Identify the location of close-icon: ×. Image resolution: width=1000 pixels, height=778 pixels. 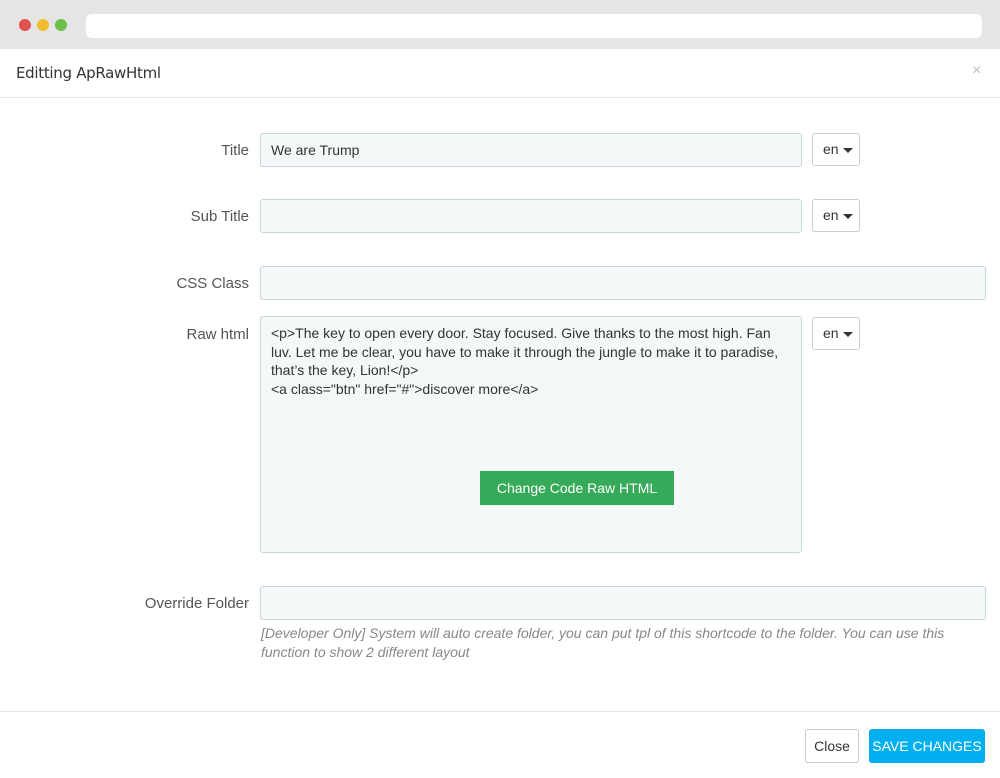
(976, 71).